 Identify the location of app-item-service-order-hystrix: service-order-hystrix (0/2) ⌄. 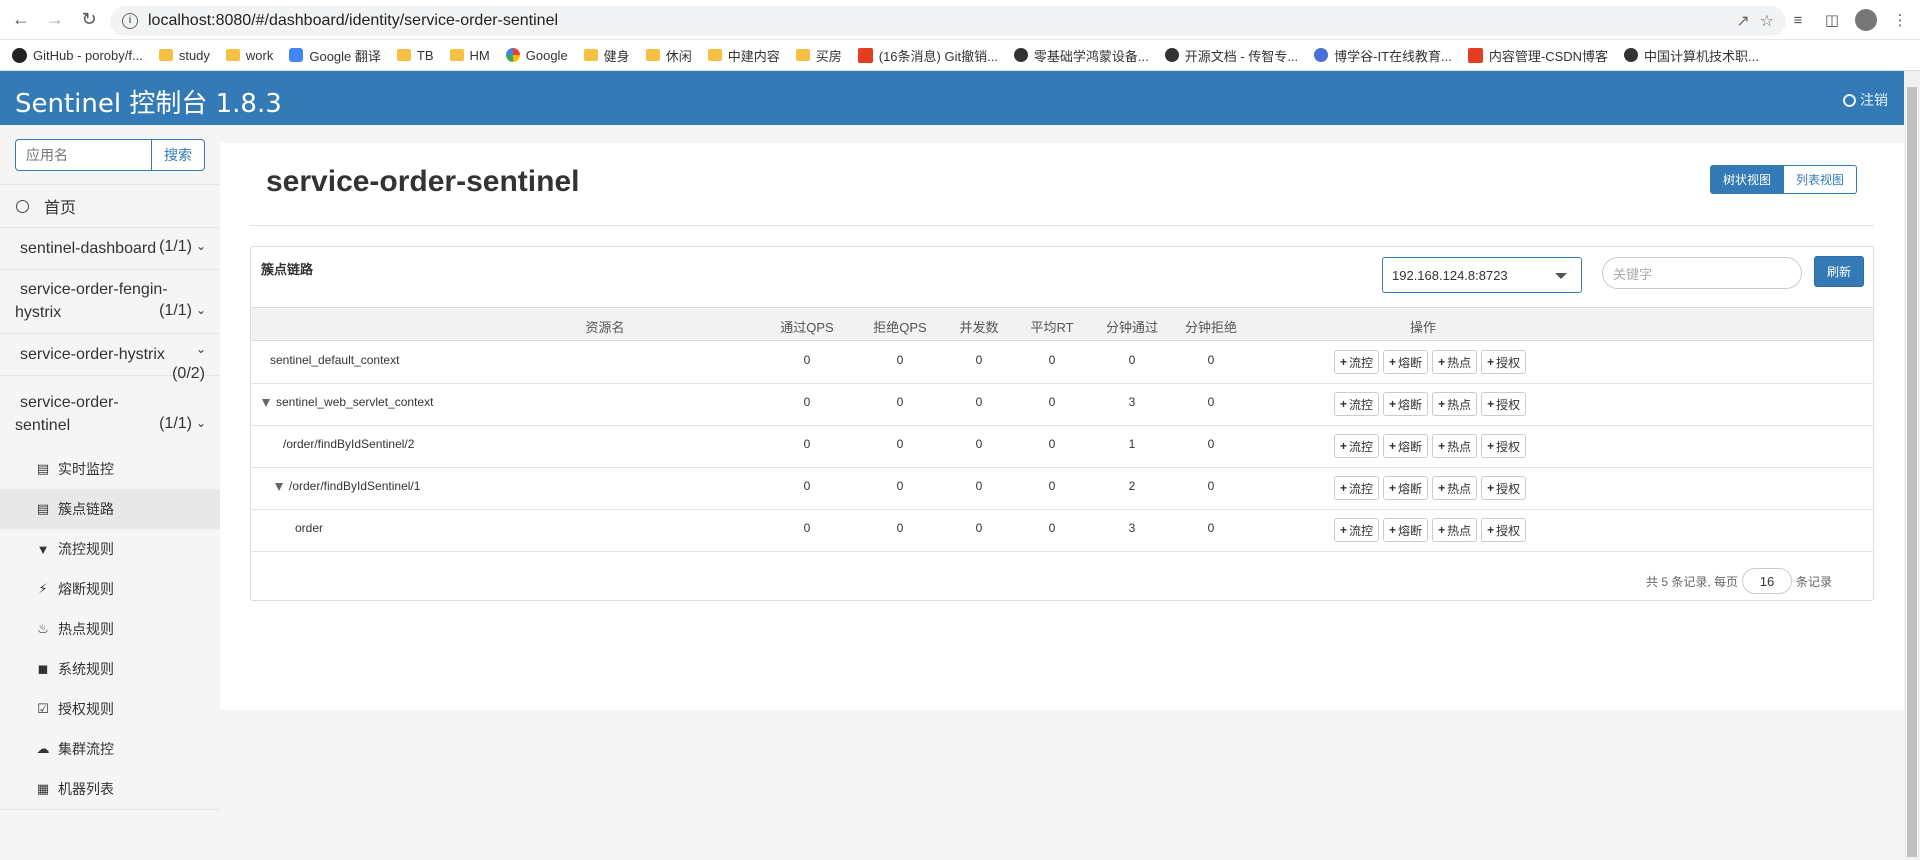
(110, 358).